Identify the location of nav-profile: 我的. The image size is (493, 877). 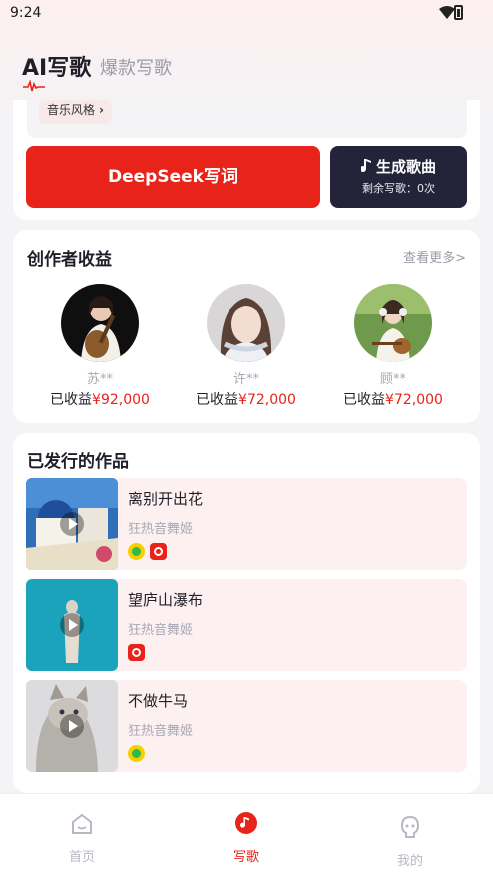
(410, 835).